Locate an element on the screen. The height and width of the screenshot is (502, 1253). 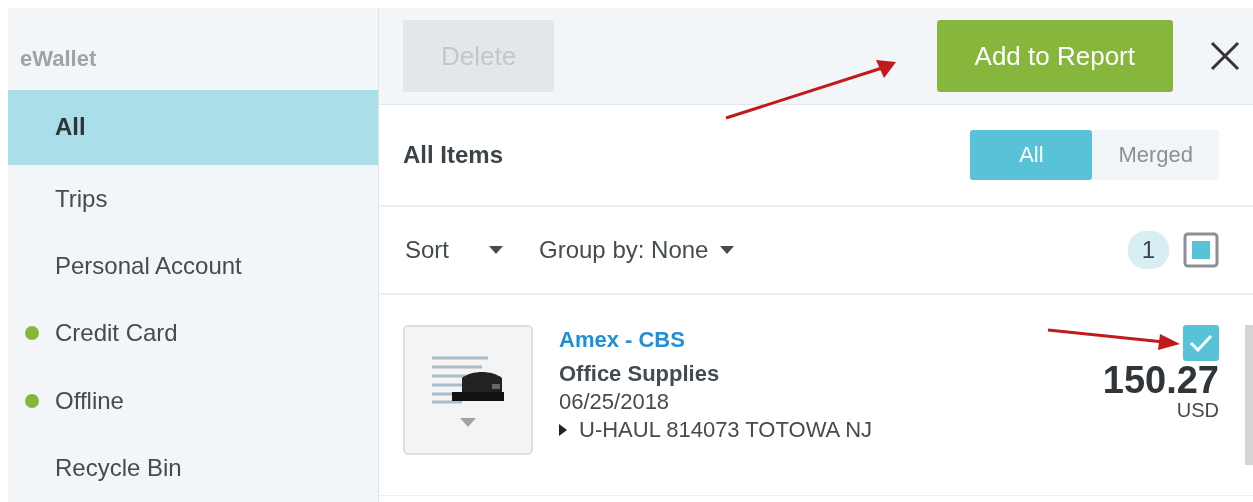
scrollbar is located at coordinates (1249, 395).